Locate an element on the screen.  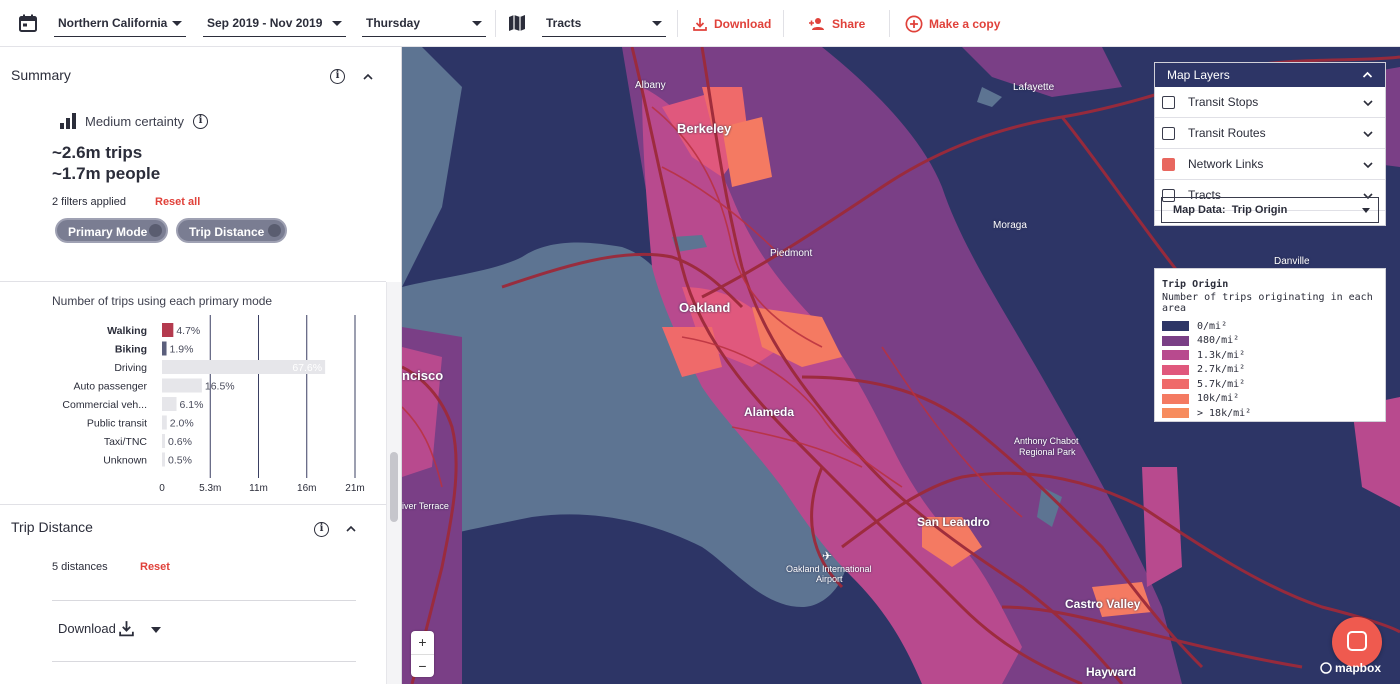
layer-transit-routes: Transit Routes is located at coordinates (1270, 133).